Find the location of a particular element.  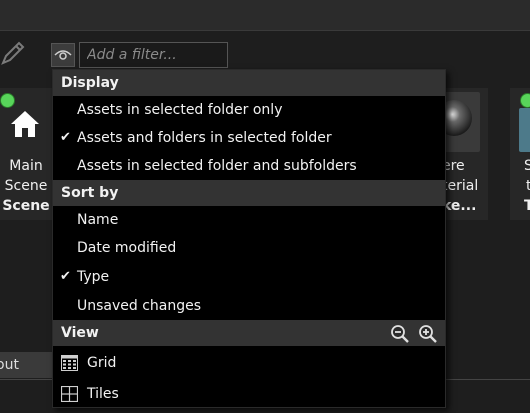

zoom-out-icon is located at coordinates (400, 334).